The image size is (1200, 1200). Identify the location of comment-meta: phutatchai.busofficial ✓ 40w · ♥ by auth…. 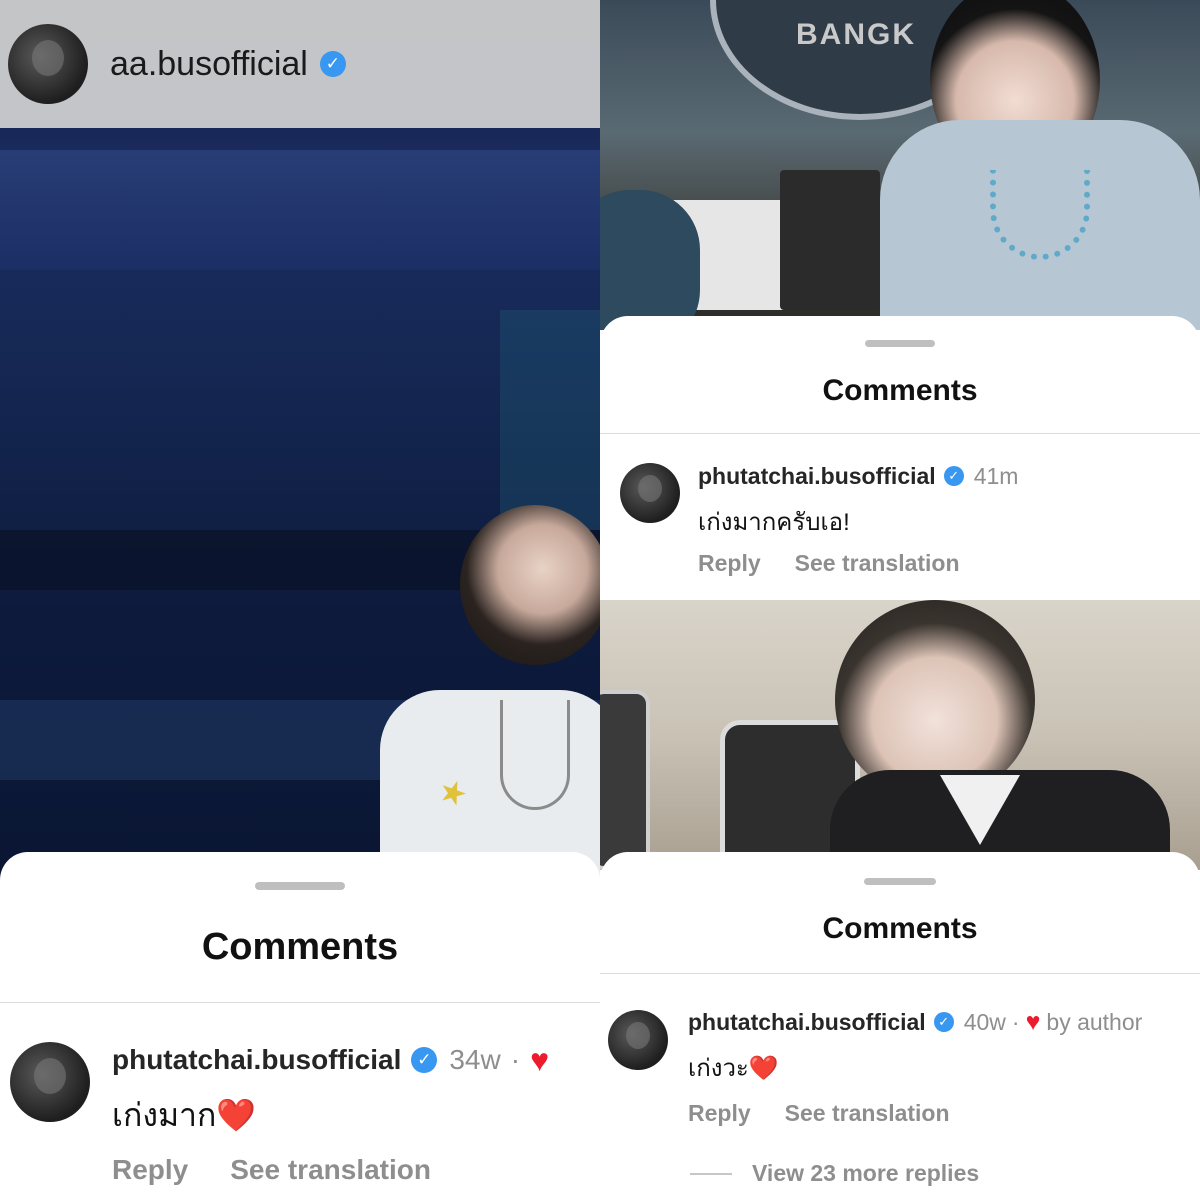
(915, 1022).